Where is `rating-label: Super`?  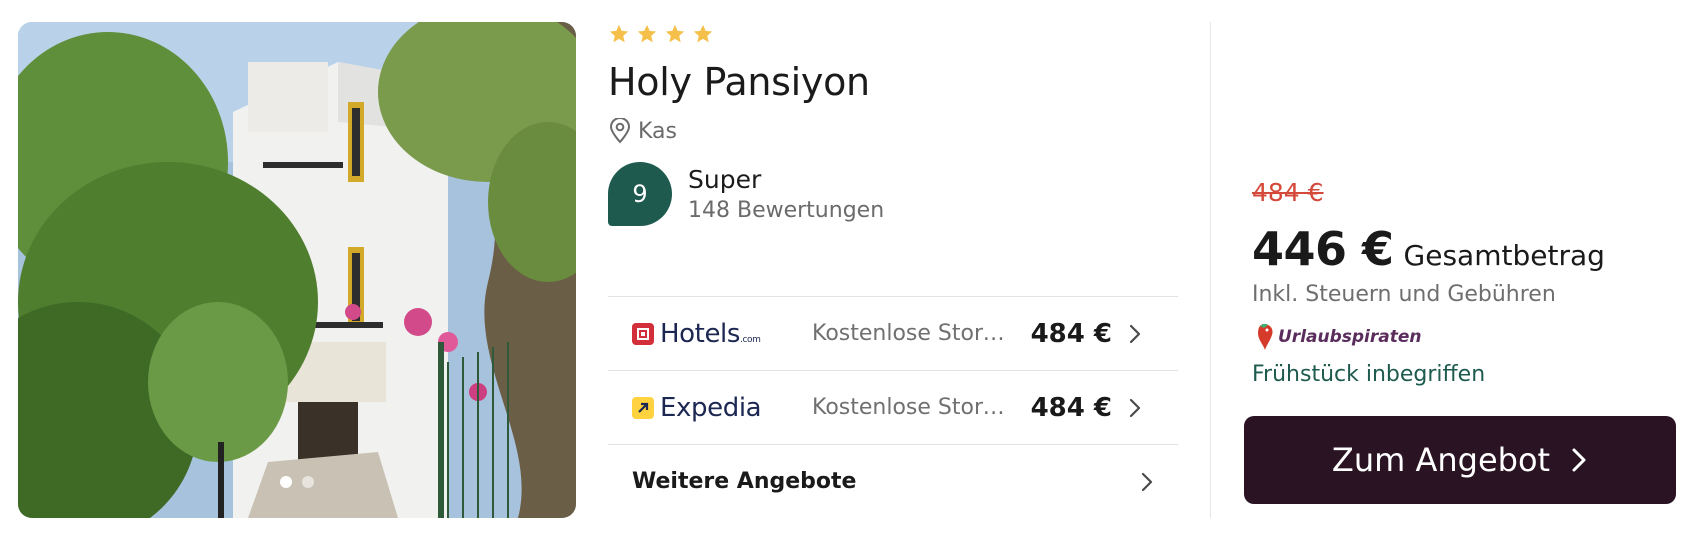
rating-label: Super is located at coordinates (725, 179).